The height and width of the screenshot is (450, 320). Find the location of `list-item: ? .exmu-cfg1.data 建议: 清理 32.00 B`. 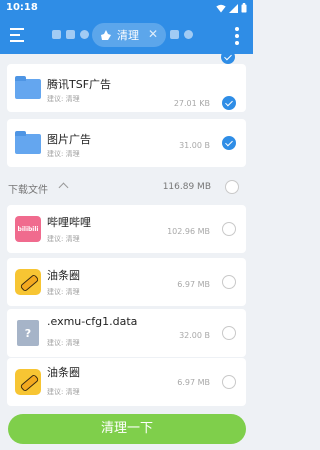

list-item: ? .exmu-cfg1.data 建议: 清理 32.00 B is located at coordinates (126, 333).